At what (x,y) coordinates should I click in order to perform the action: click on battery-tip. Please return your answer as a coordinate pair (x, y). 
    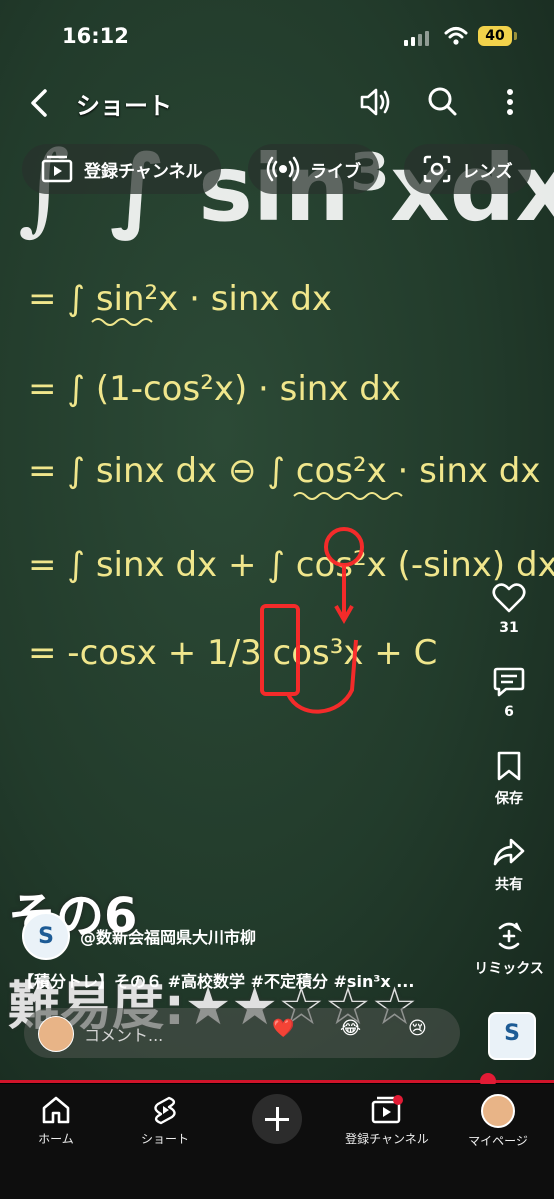
    Looking at the image, I should click on (515, 36).